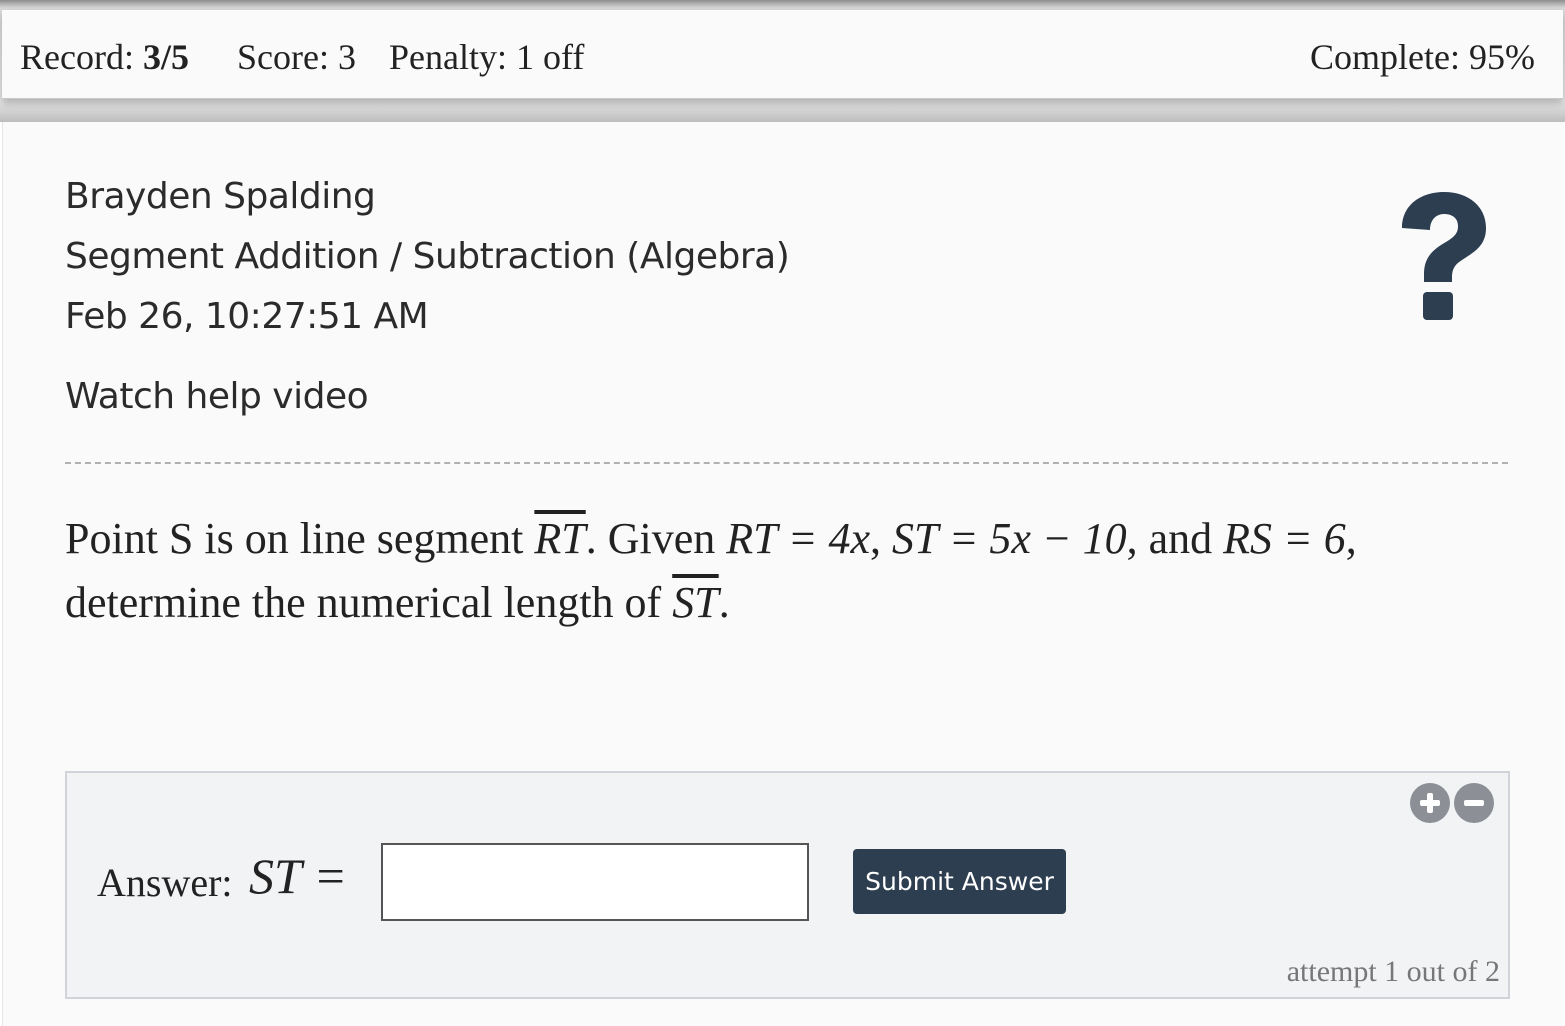 Image resolution: width=1565 pixels, height=1026 pixels. Describe the element at coordinates (247, 316) in the screenshot. I see `timestamp: Feb 26, 10:27:51 AM` at that location.